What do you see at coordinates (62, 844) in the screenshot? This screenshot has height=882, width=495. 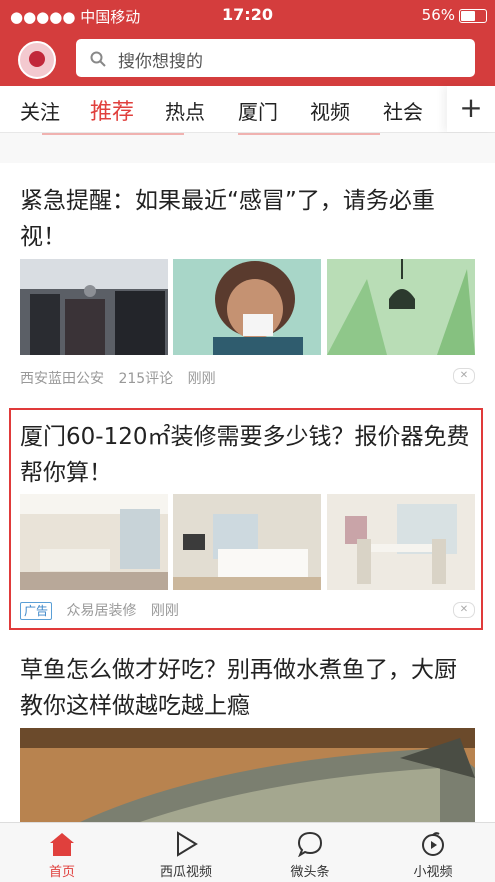 I see `home-icon` at bounding box center [62, 844].